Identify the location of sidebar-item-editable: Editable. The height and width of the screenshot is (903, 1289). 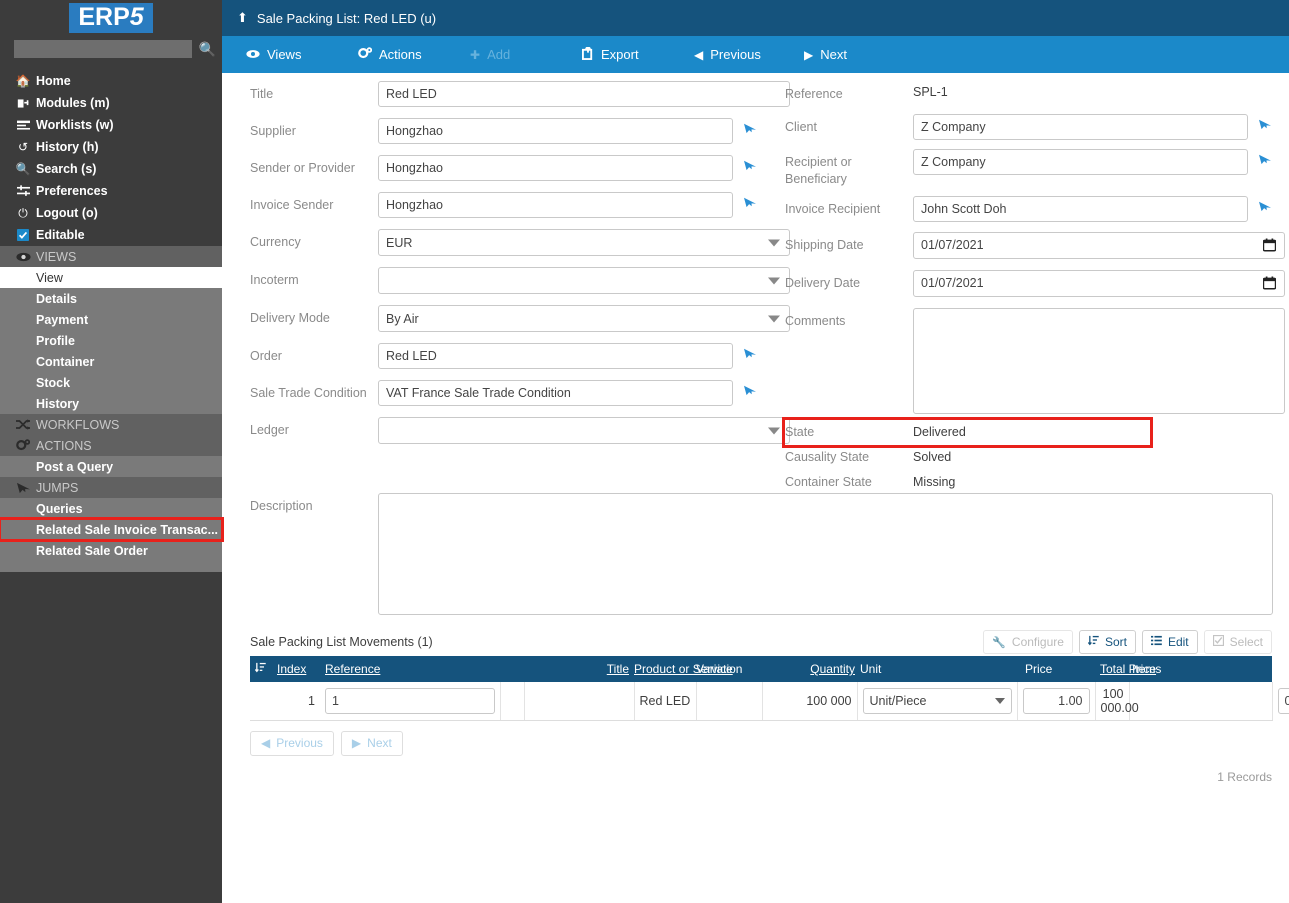
(111, 235).